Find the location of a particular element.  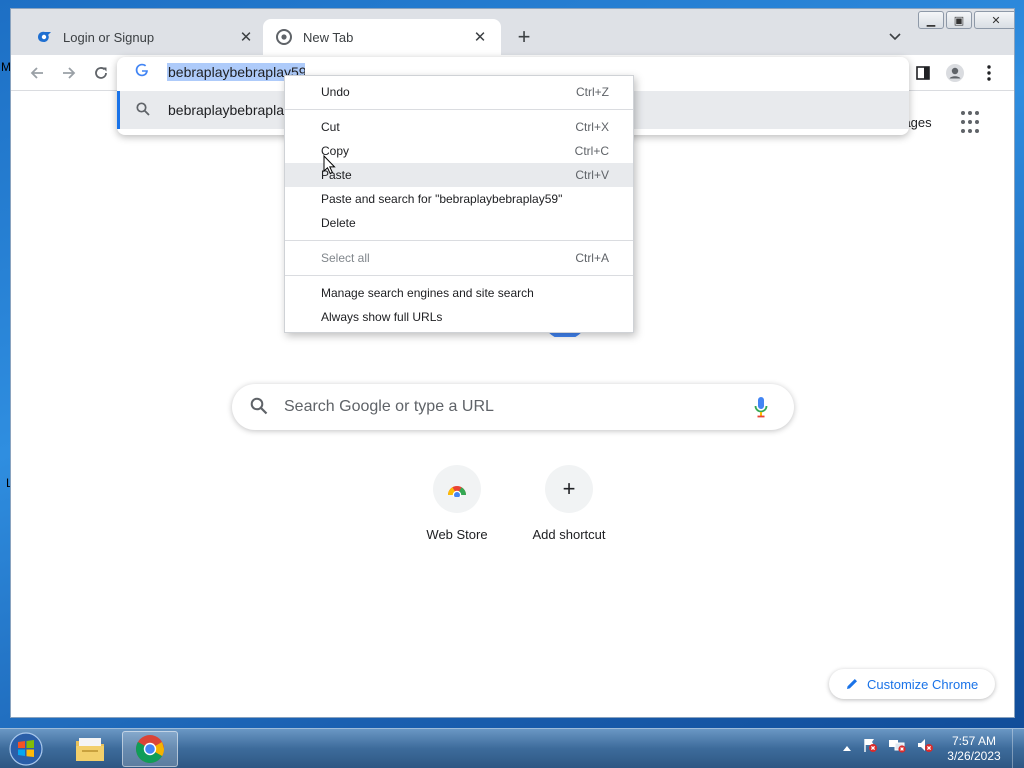

taskbar-file-explorer is located at coordinates (90, 749).